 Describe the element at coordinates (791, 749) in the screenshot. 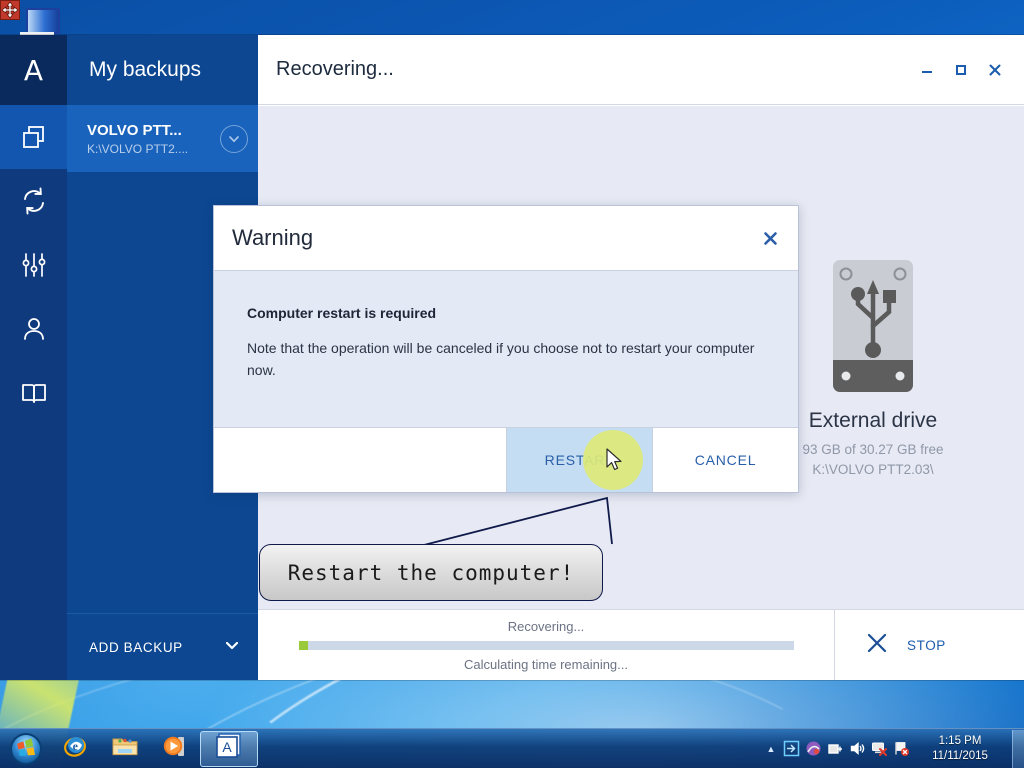

I see `remote-session-icon` at that location.